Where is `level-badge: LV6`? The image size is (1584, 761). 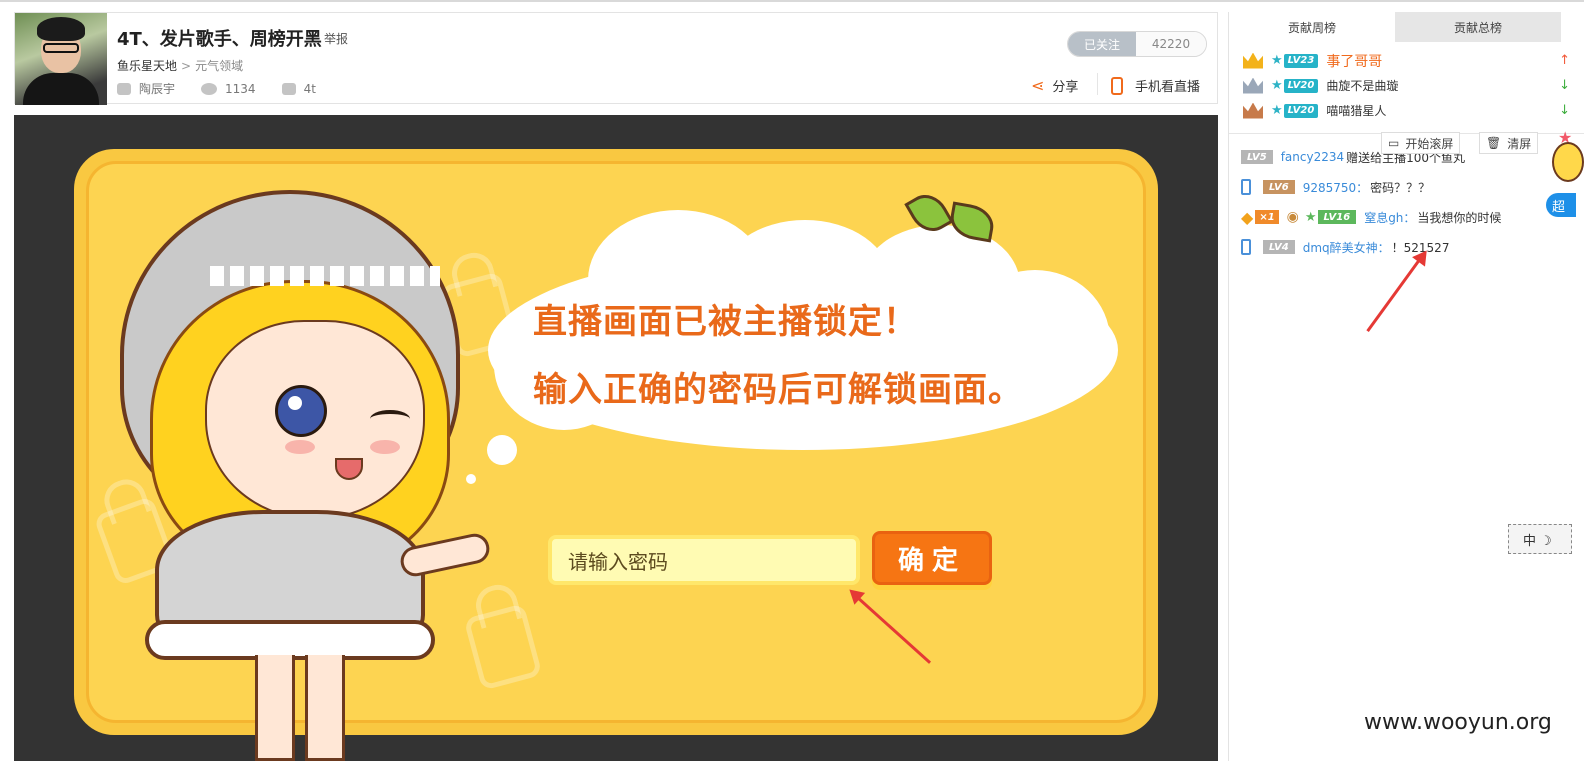 level-badge: LV6 is located at coordinates (1279, 187).